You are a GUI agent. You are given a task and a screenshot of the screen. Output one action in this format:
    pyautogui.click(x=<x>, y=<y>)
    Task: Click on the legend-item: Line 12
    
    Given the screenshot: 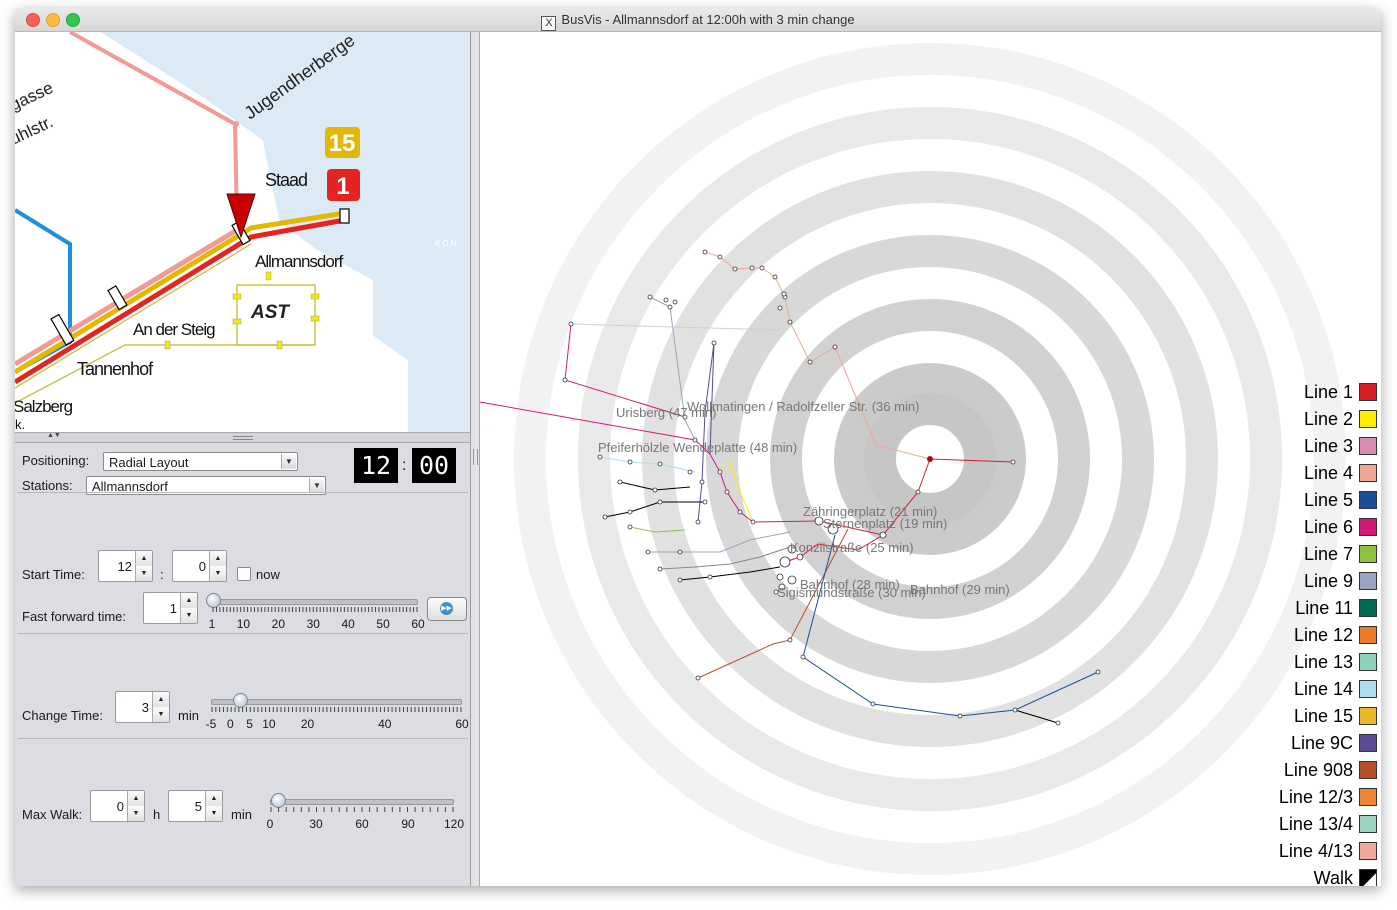 What is the action you would take?
    pyautogui.click(x=1317, y=635)
    